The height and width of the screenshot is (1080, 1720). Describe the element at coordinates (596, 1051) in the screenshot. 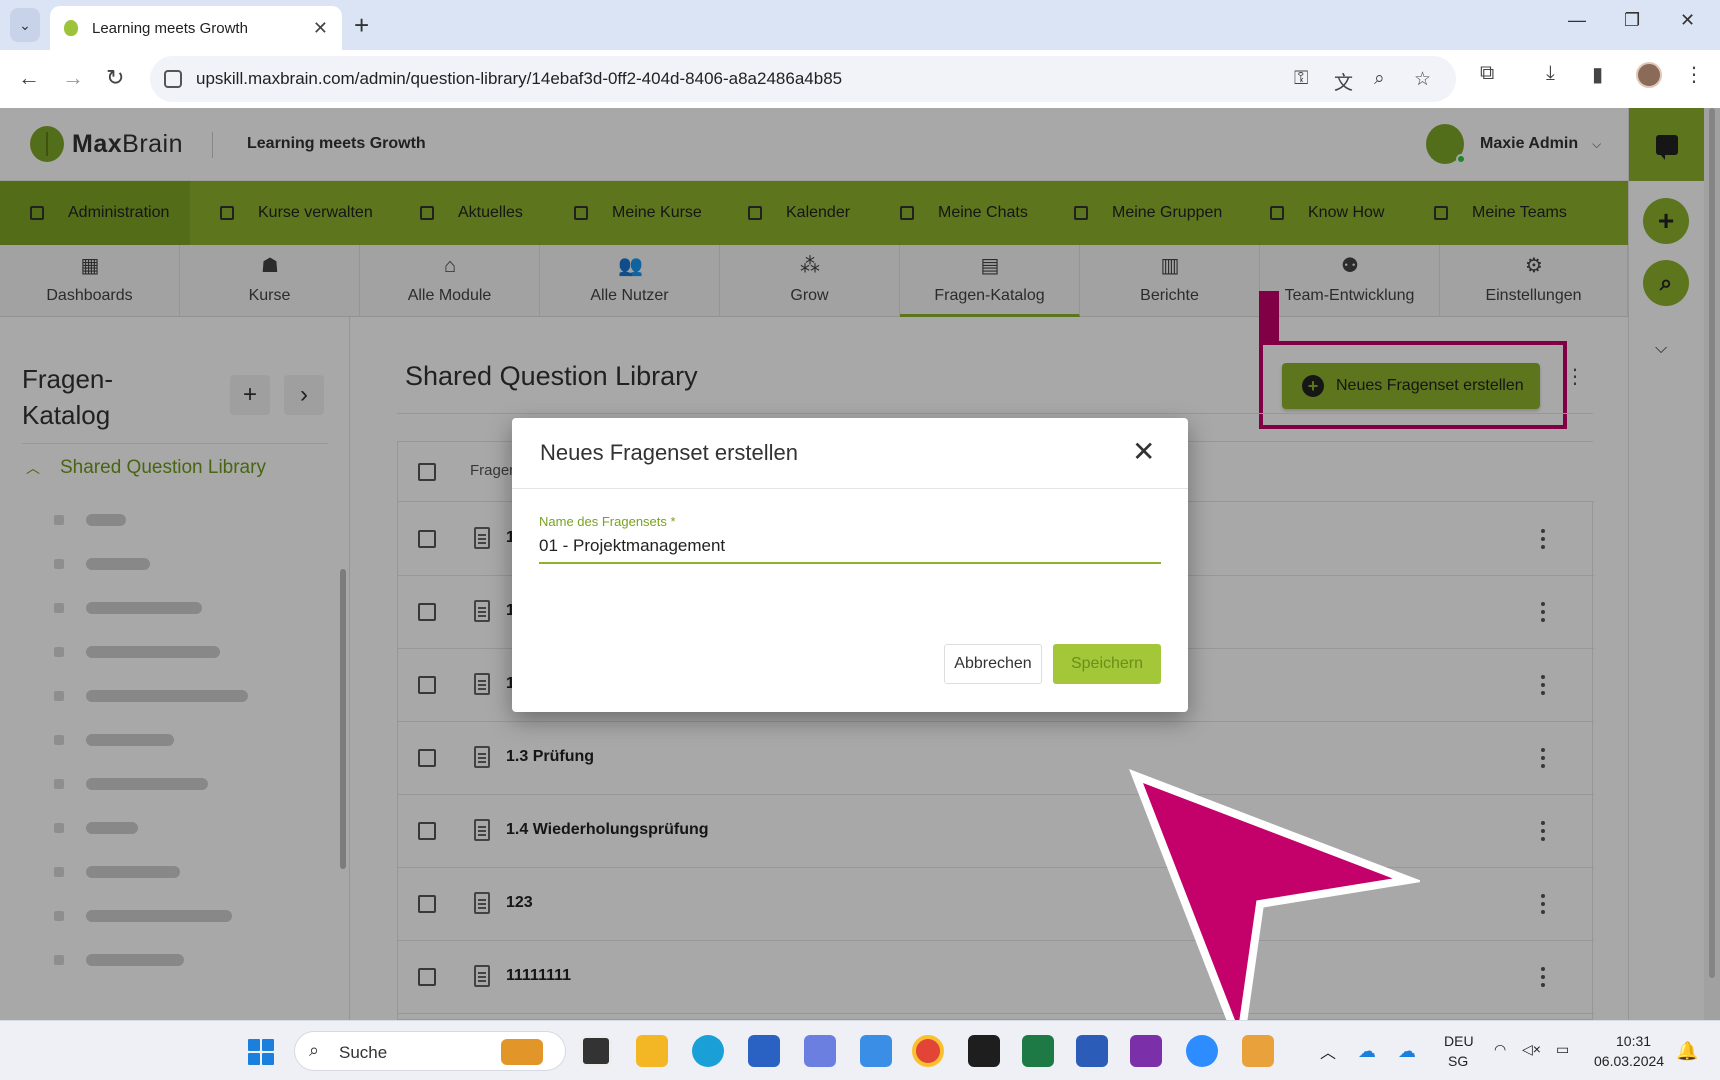

I see `task-view-icon` at that location.